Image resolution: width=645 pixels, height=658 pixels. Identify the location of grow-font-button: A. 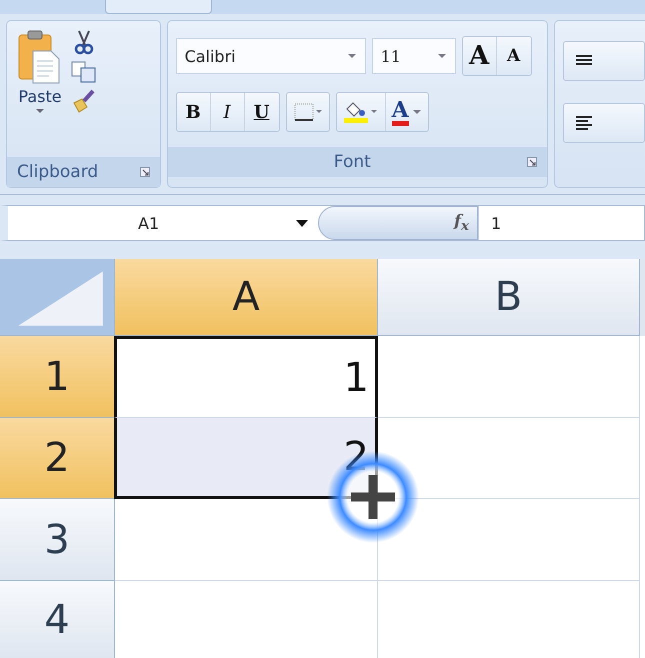
(479, 56).